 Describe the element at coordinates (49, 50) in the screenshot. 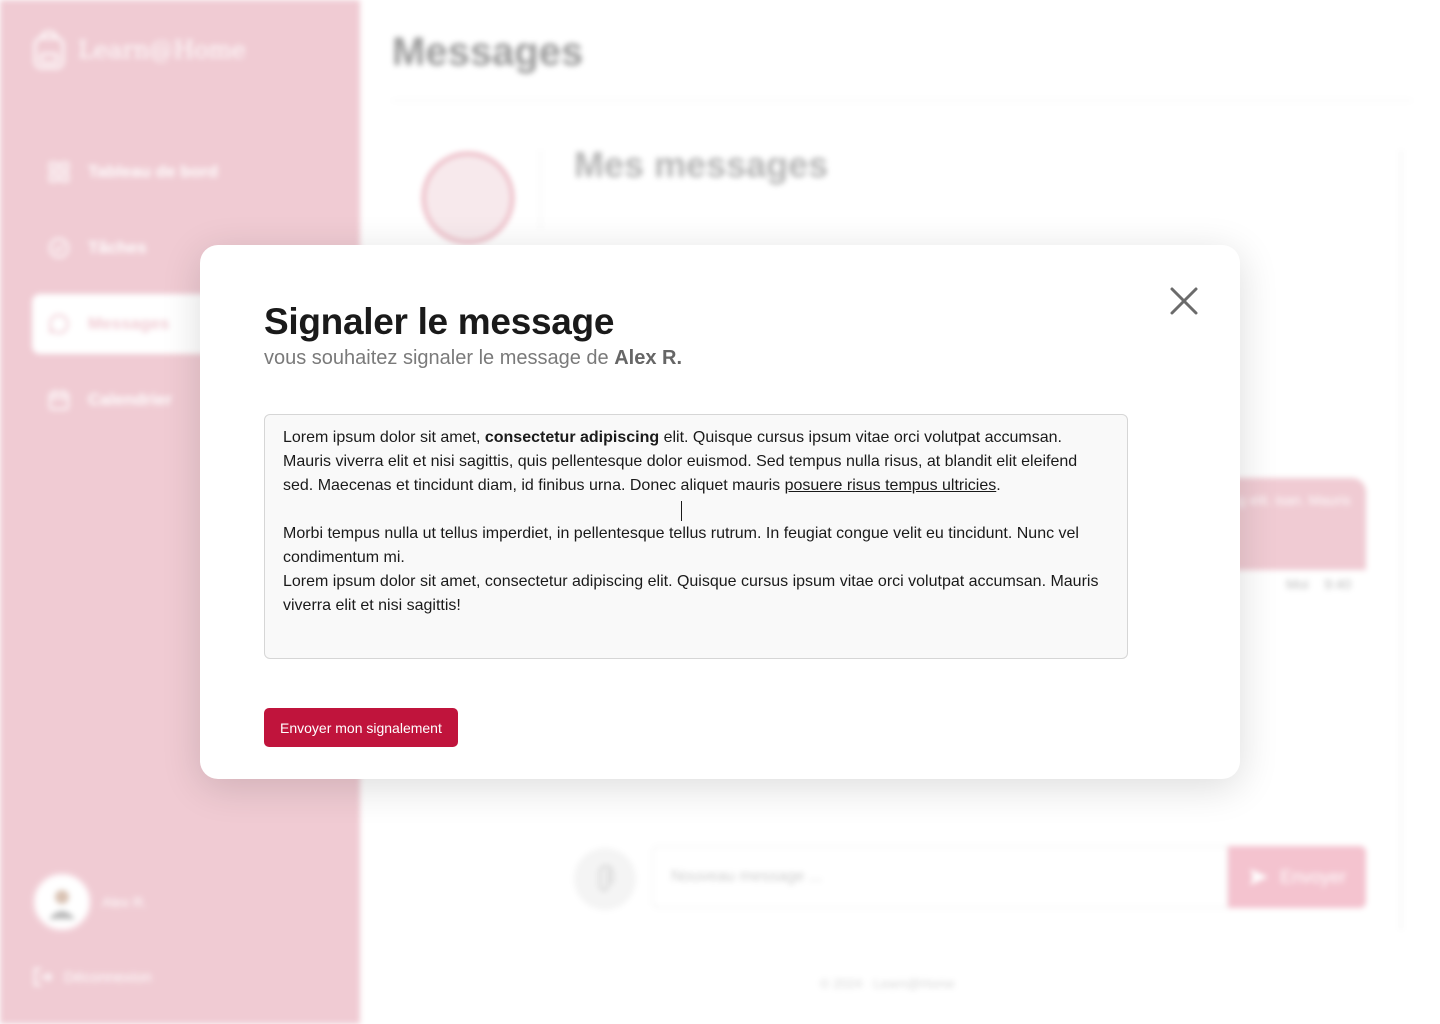

I see `backpack-icon` at that location.